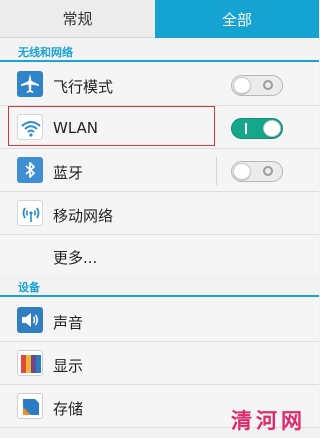 The height and width of the screenshot is (438, 320). What do you see at coordinates (257, 128) in the screenshot?
I see `wlan-toggle` at bounding box center [257, 128].